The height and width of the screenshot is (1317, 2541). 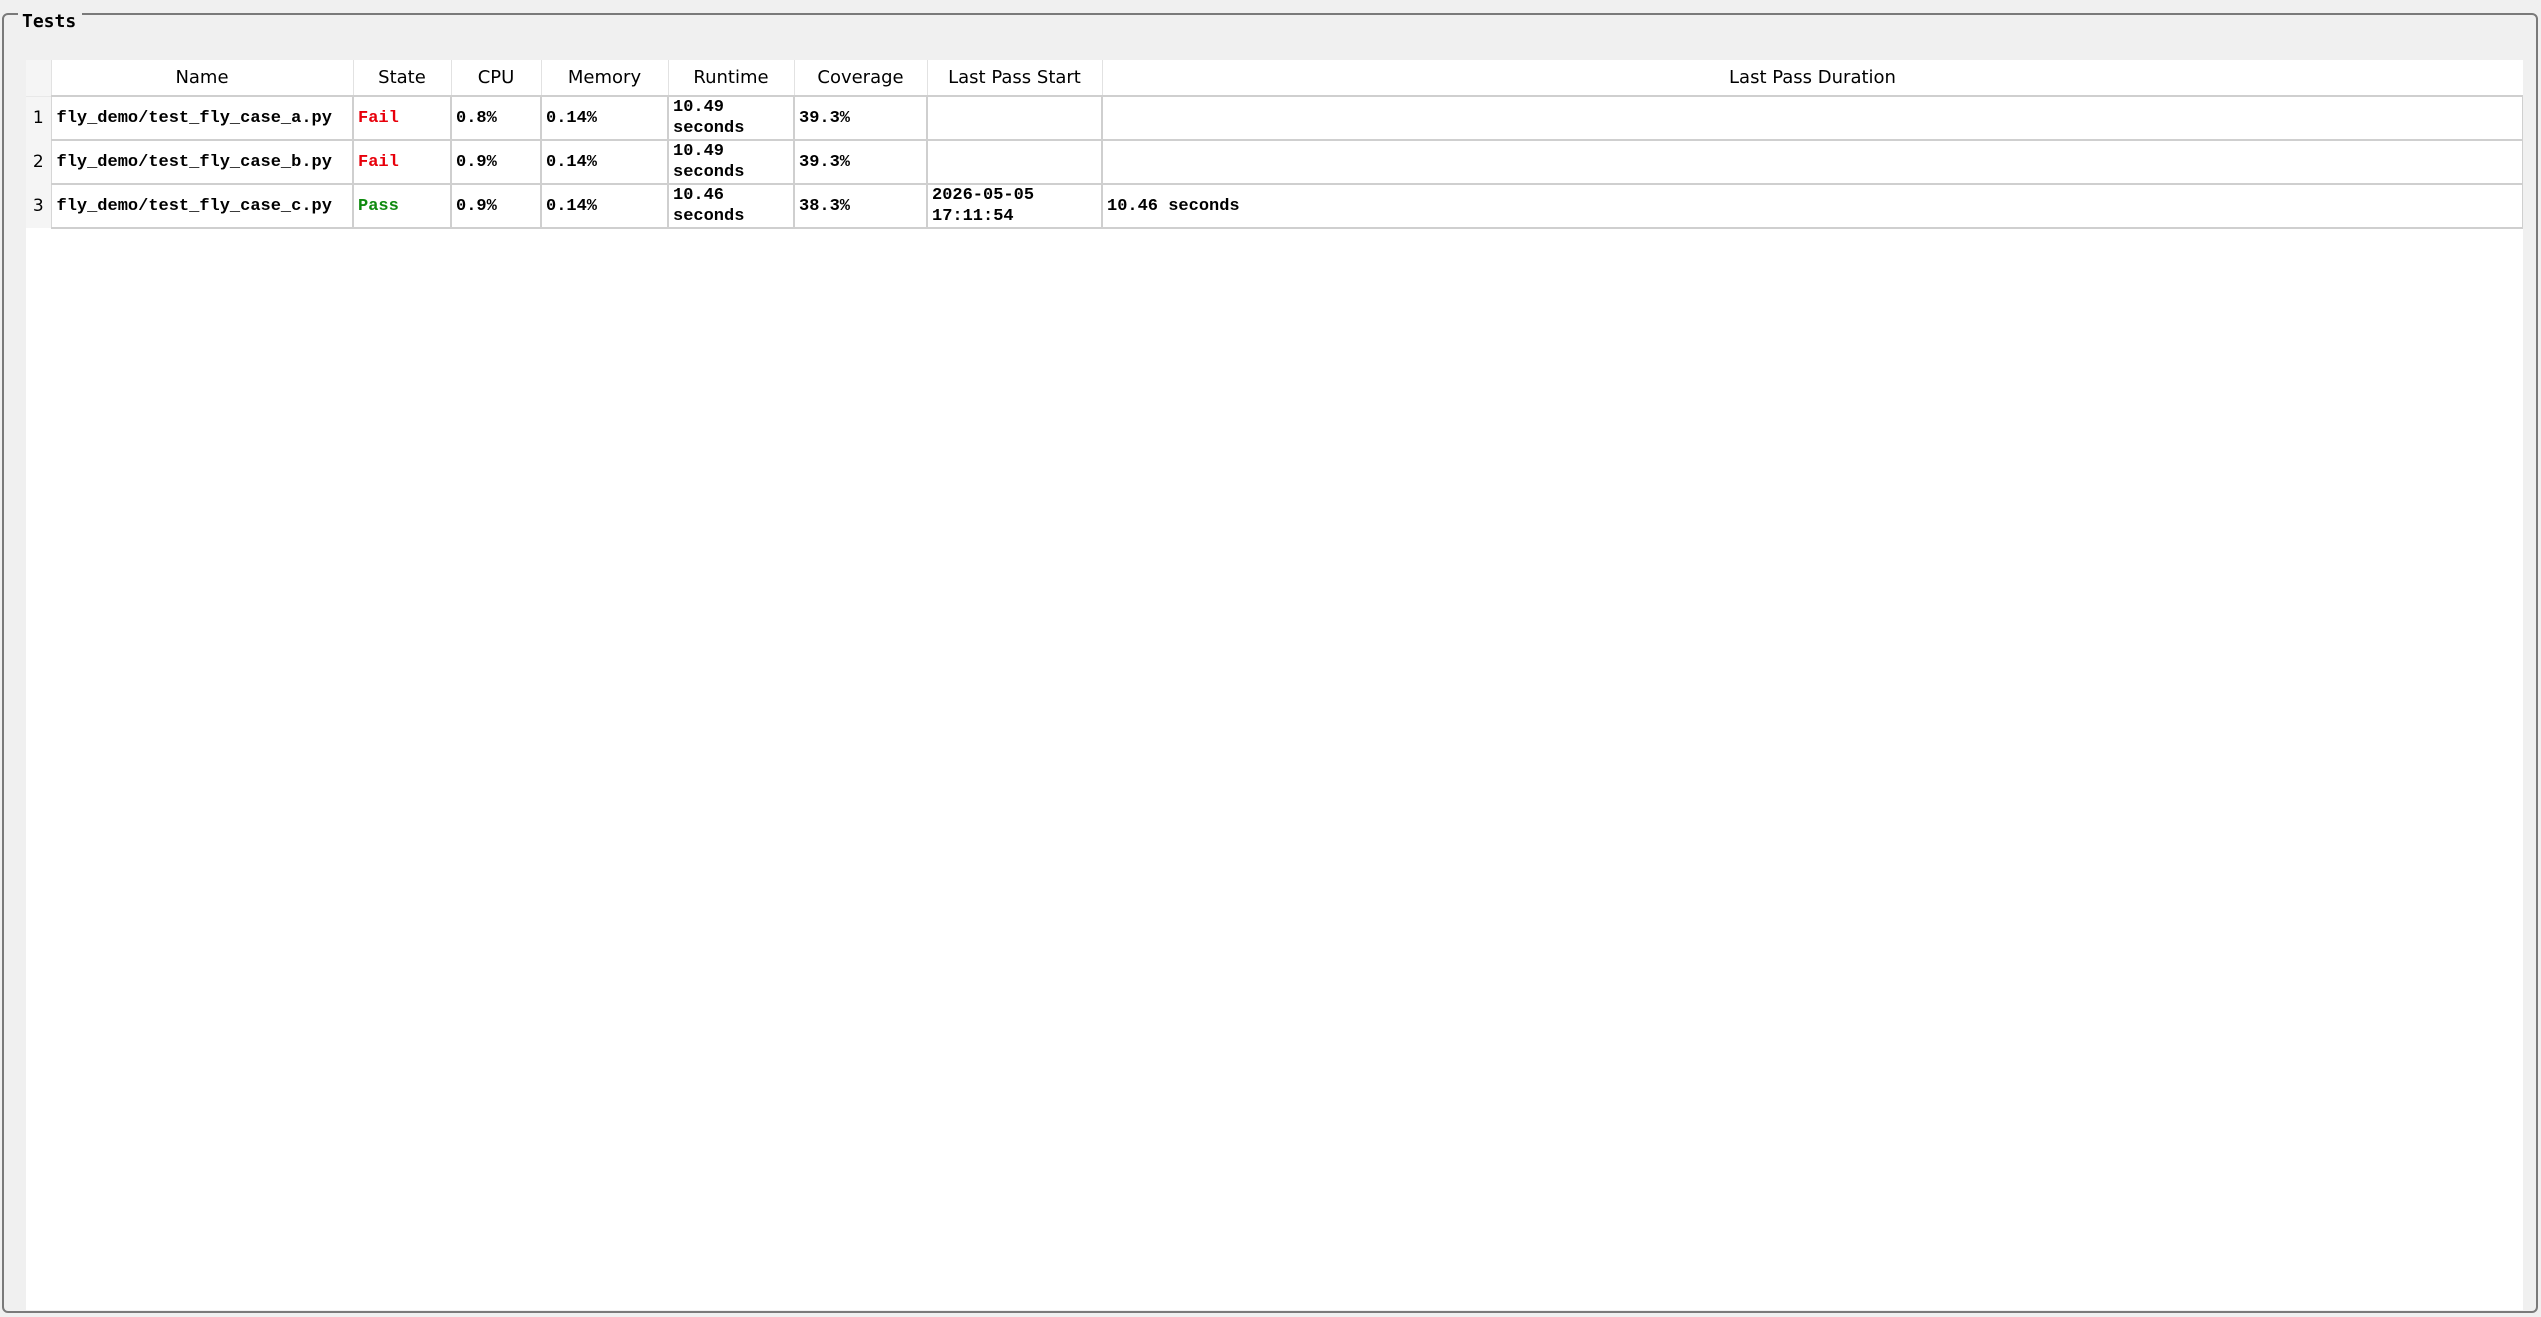 What do you see at coordinates (496, 118) in the screenshot?
I see `cell-cpu: 0.8%` at bounding box center [496, 118].